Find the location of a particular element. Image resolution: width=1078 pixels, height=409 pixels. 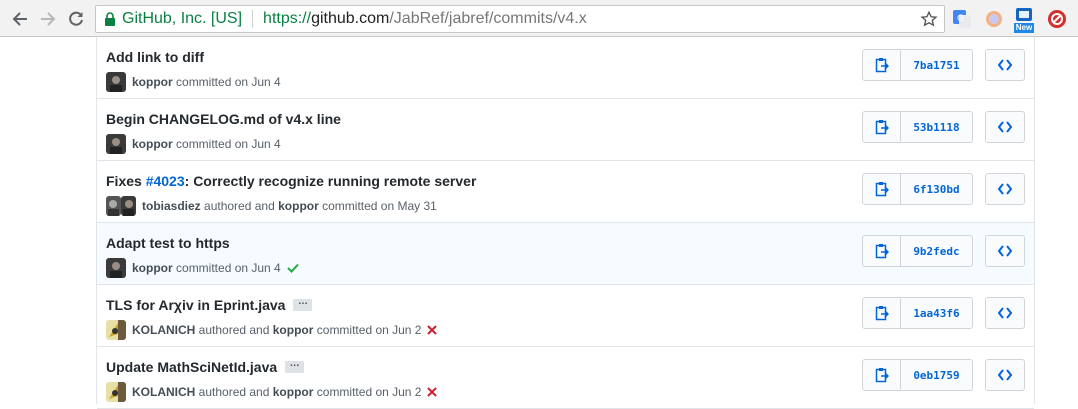

arrow-right-icon is located at coordinates (48, 19).